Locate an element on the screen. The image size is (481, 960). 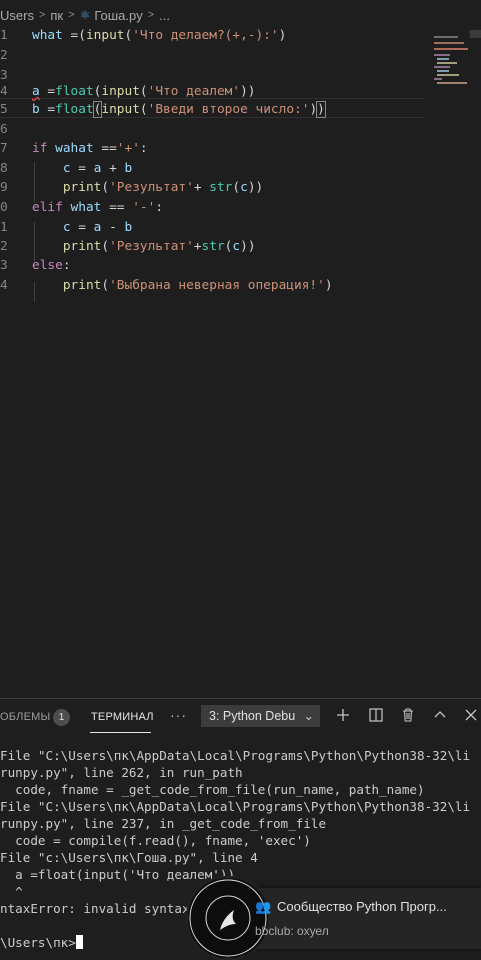
python-file-icon: ⚛ is located at coordinates (85, 15).